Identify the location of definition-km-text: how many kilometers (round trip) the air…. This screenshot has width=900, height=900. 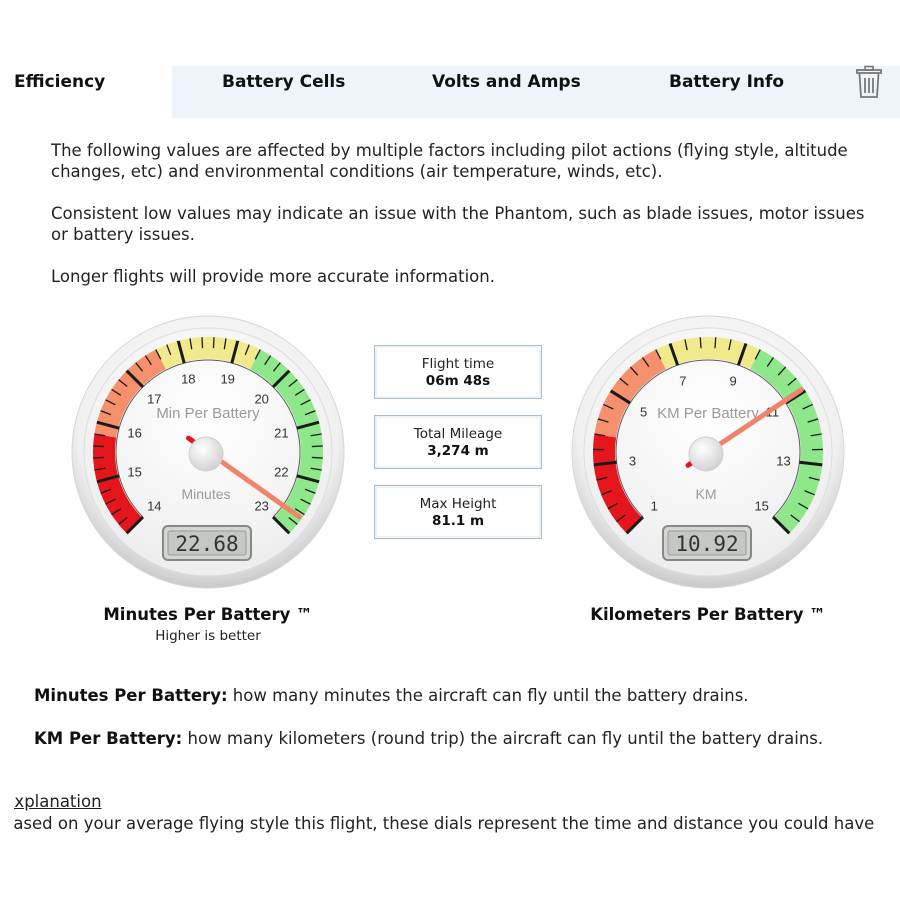
(503, 738).